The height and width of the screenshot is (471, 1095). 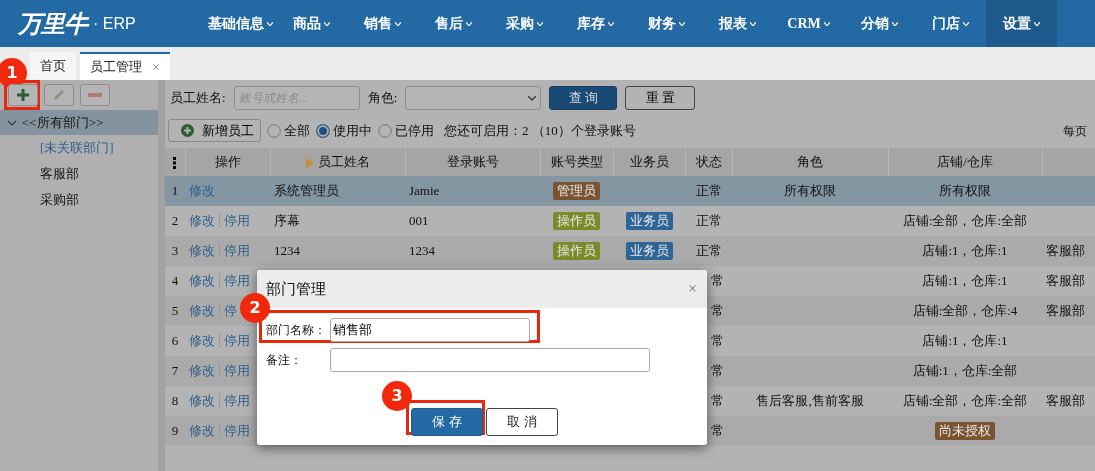 I want to click on role-select, so click(x=473, y=98).